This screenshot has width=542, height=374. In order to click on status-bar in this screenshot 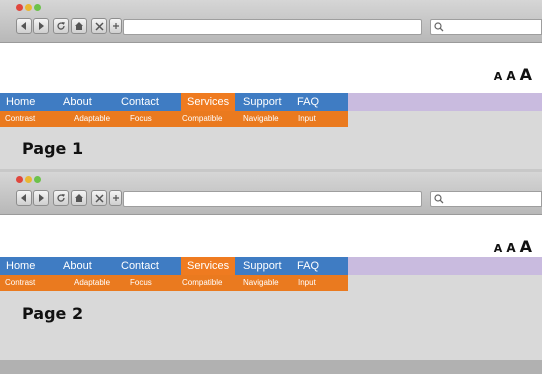, I will do `click(271, 367)`.